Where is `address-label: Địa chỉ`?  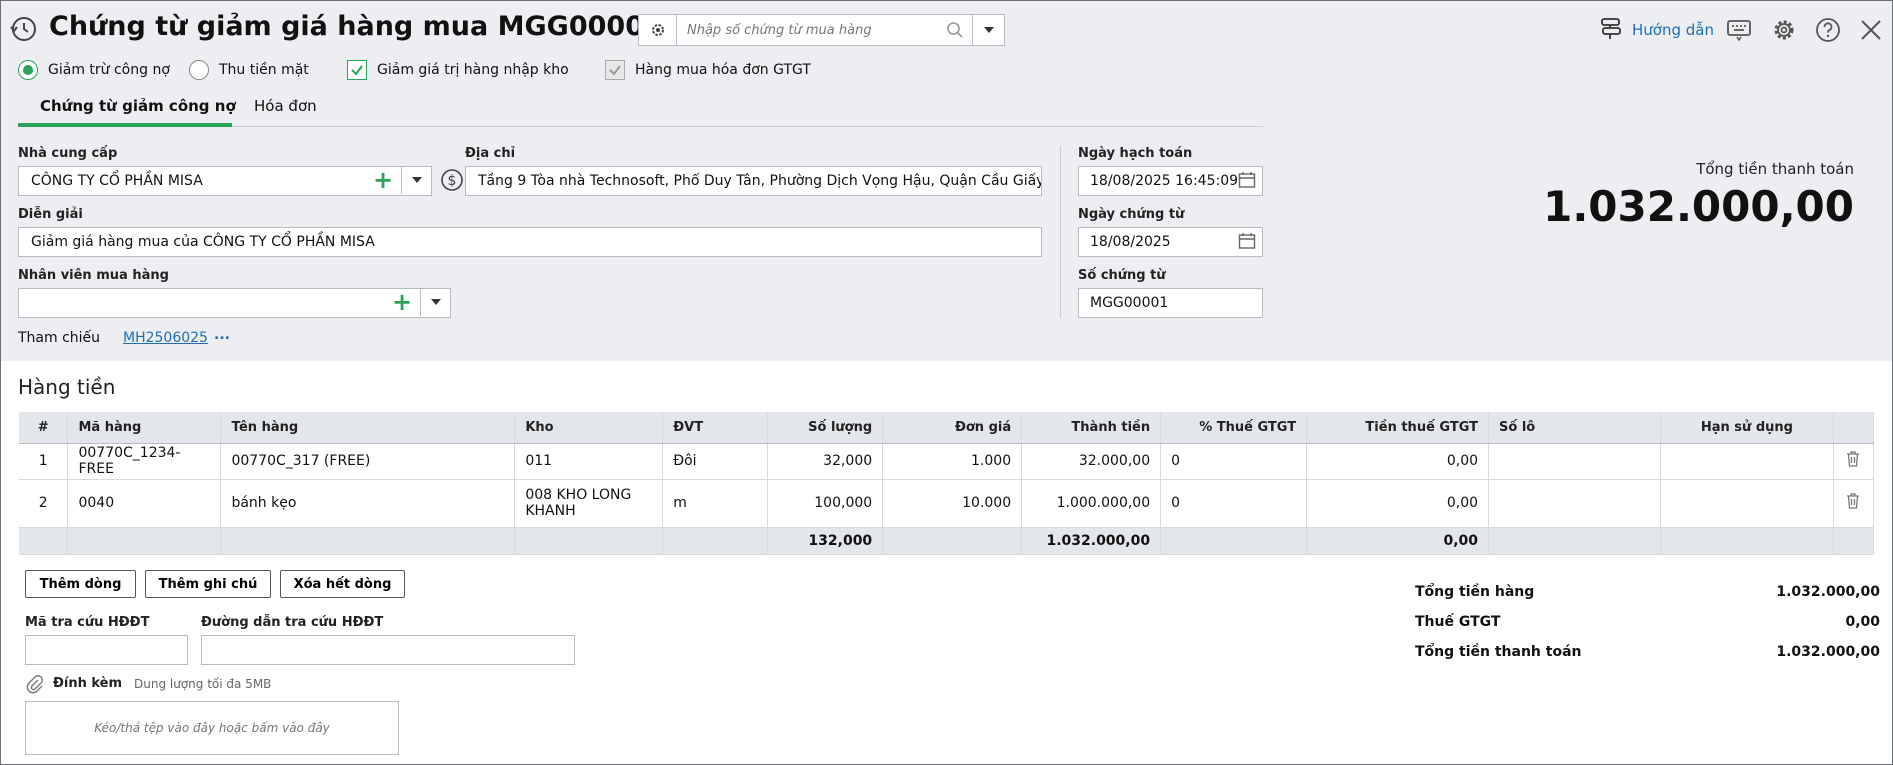 address-label: Địa chỉ is located at coordinates (490, 153).